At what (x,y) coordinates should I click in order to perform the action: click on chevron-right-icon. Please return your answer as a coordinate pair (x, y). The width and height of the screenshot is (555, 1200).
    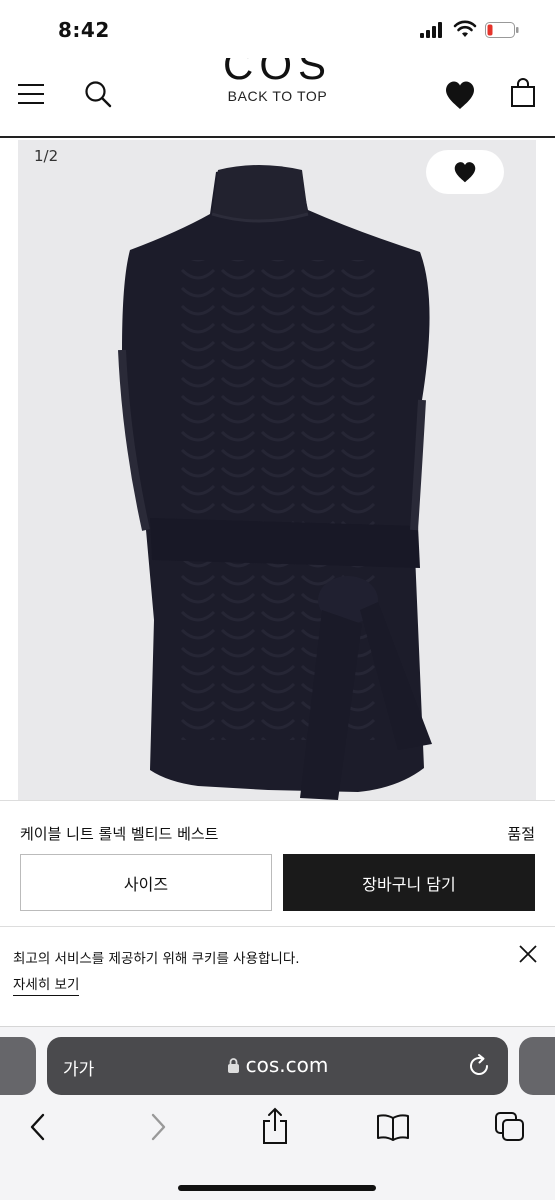
    Looking at the image, I should click on (158, 1127).